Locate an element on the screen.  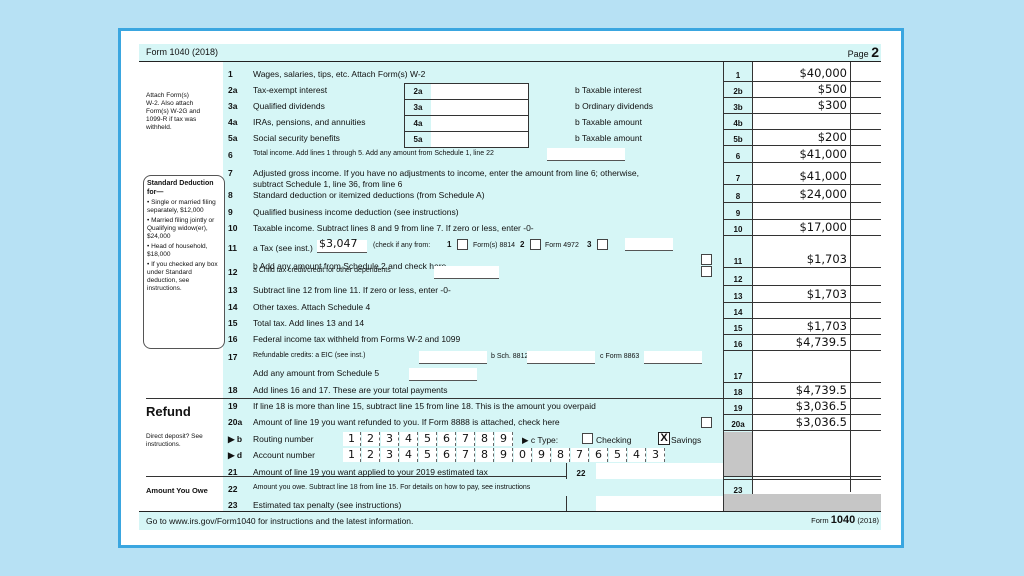
savings-checkbox: X is located at coordinates (664, 438).